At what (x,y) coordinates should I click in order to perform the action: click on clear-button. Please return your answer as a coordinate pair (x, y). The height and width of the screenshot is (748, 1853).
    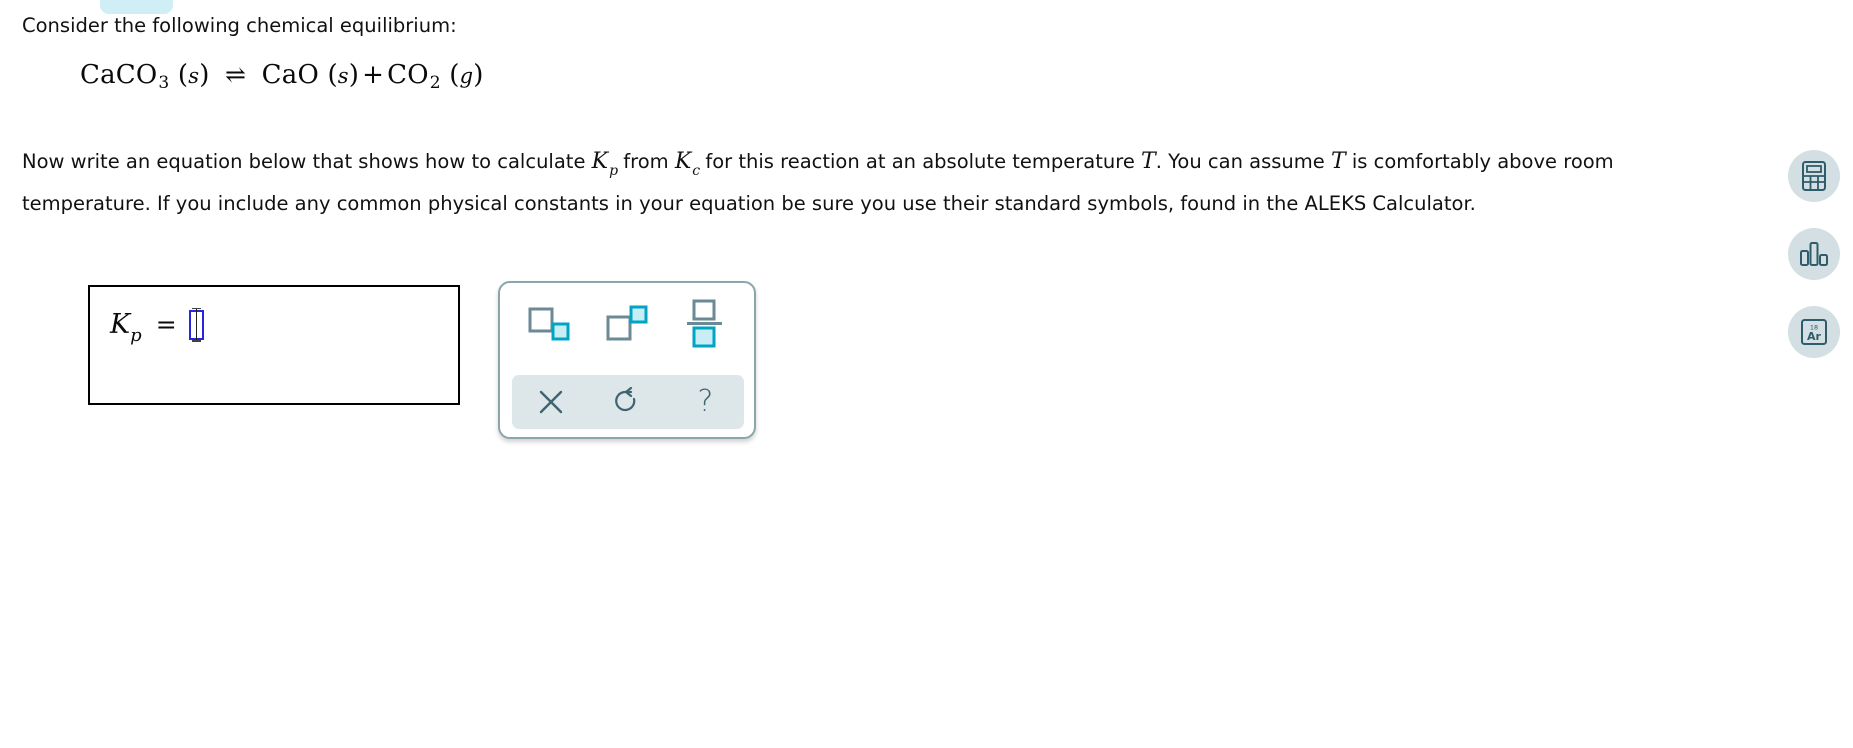
    Looking at the image, I should click on (551, 402).